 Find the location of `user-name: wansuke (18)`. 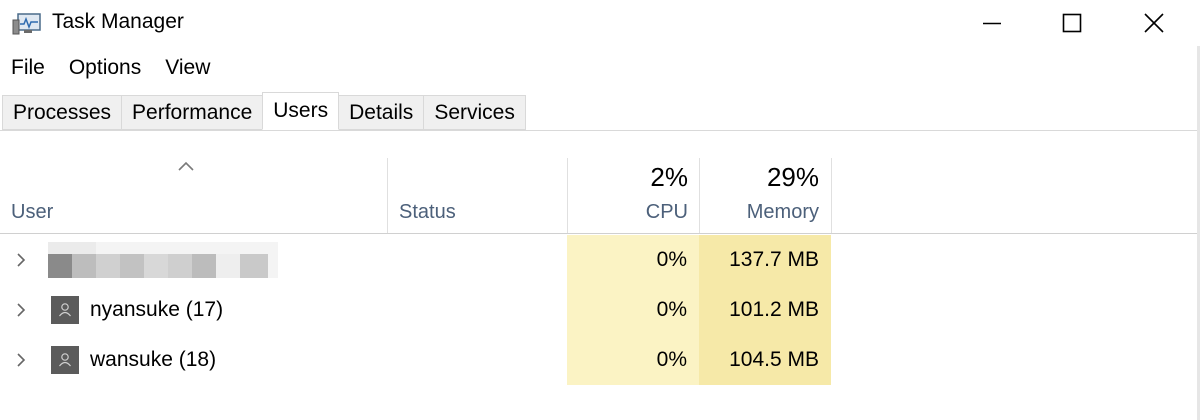

user-name: wansuke (18) is located at coordinates (153, 359).